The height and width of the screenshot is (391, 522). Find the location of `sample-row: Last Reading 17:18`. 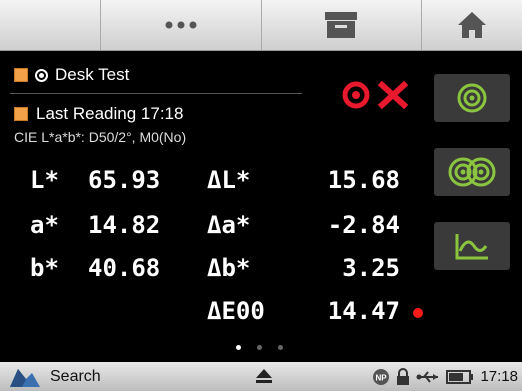

sample-row: Last Reading 17:18 is located at coordinates (98, 114).